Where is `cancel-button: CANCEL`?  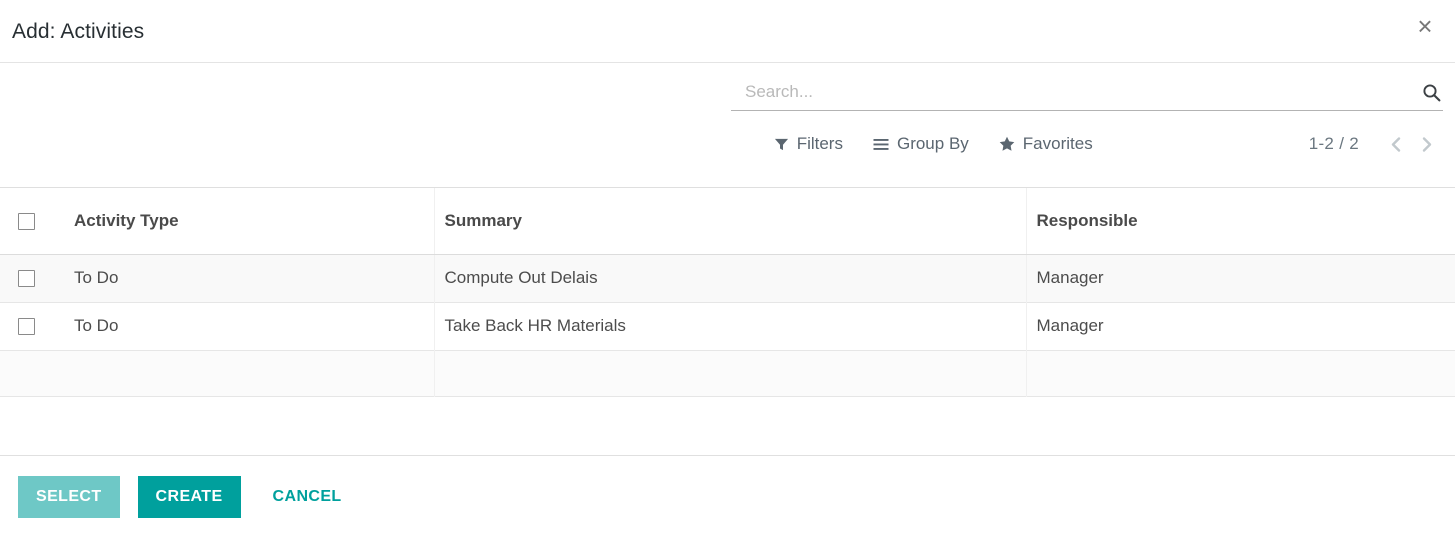
cancel-button: CANCEL is located at coordinates (307, 497).